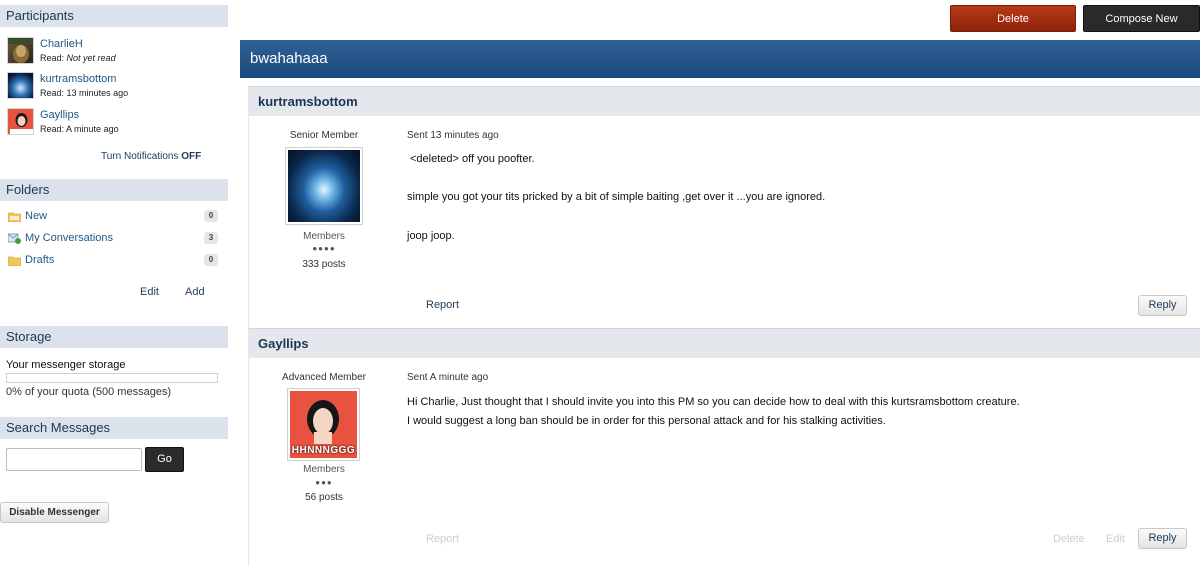 The height and width of the screenshot is (566, 1200). Describe the element at coordinates (211, 238) in the screenshot. I see `folder-count: 3` at that location.